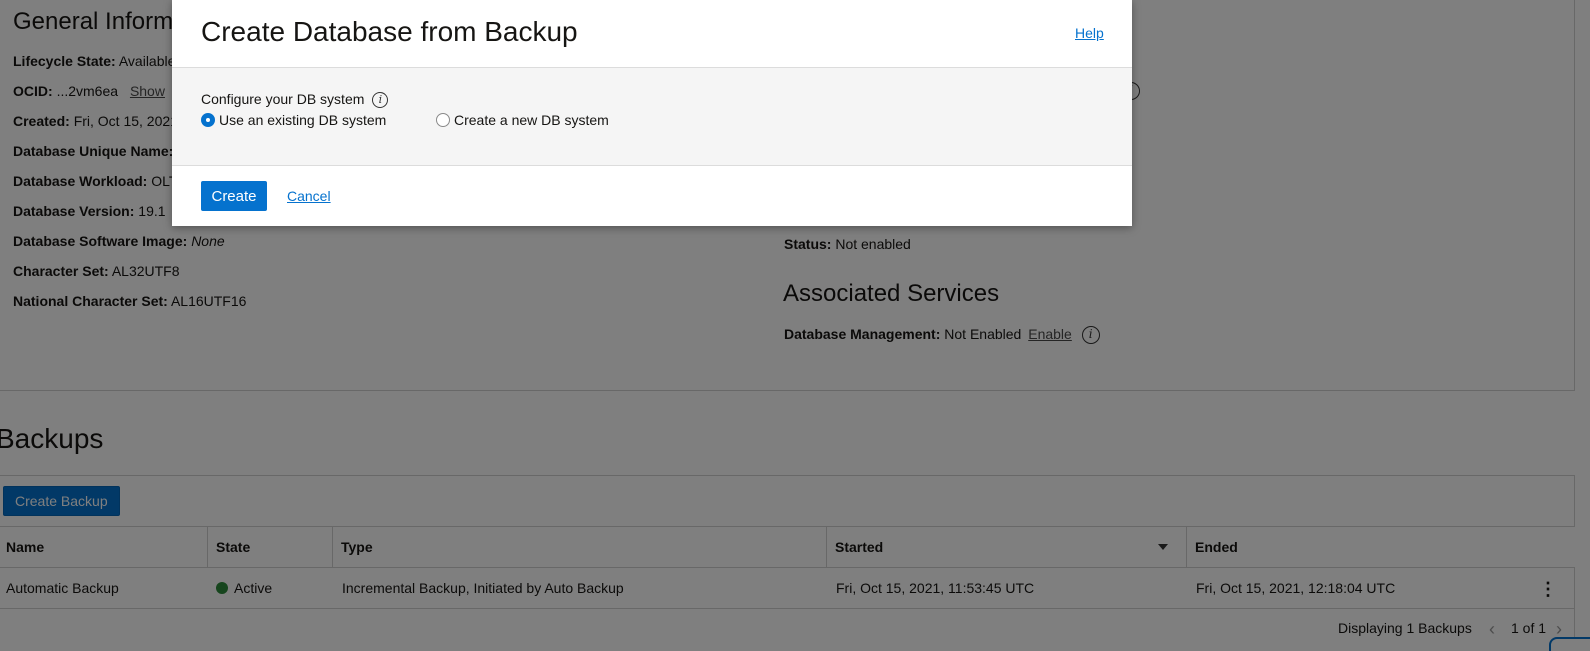 The height and width of the screenshot is (651, 1590). I want to click on help-link: Help, so click(1089, 33).